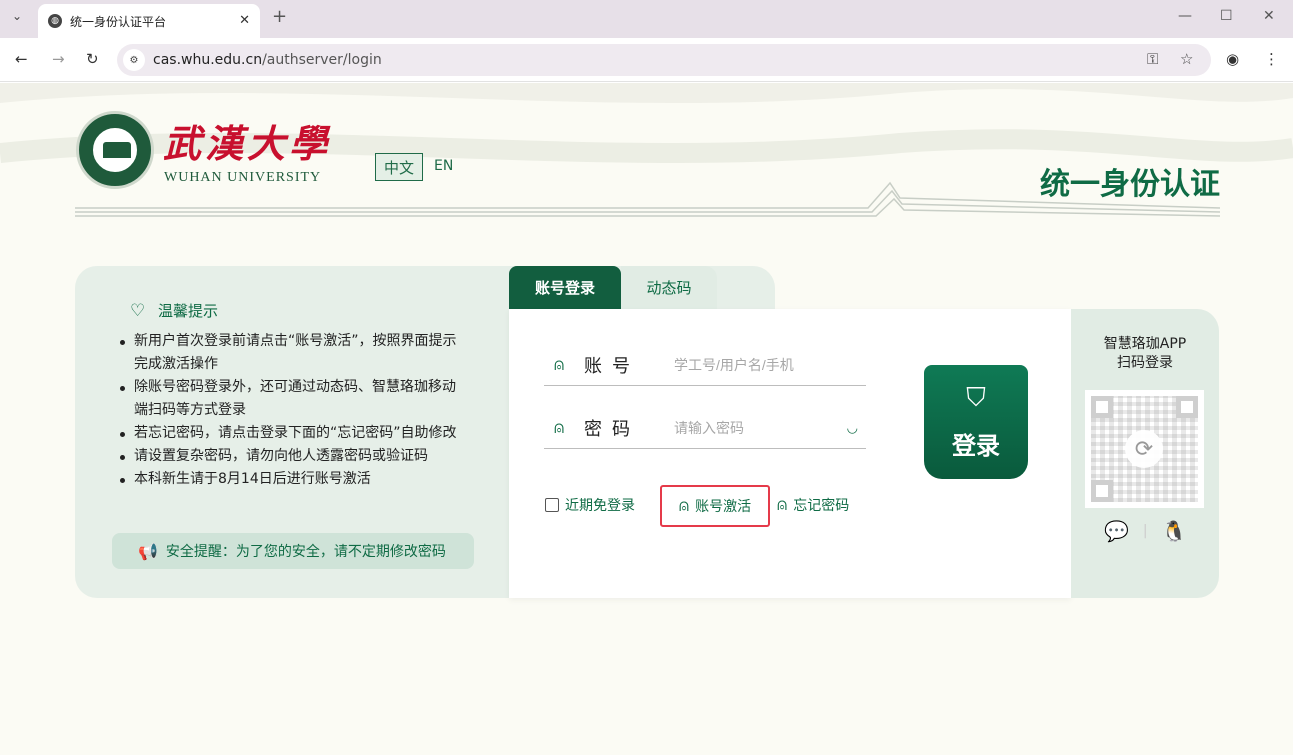 This screenshot has width=1293, height=755. Describe the element at coordinates (115, 150) in the screenshot. I see `university-emblem-logo` at that location.